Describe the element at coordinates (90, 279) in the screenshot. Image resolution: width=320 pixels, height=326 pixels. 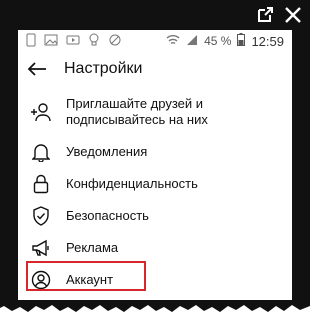
I see `menu-item-label: Аккаунт` at that location.